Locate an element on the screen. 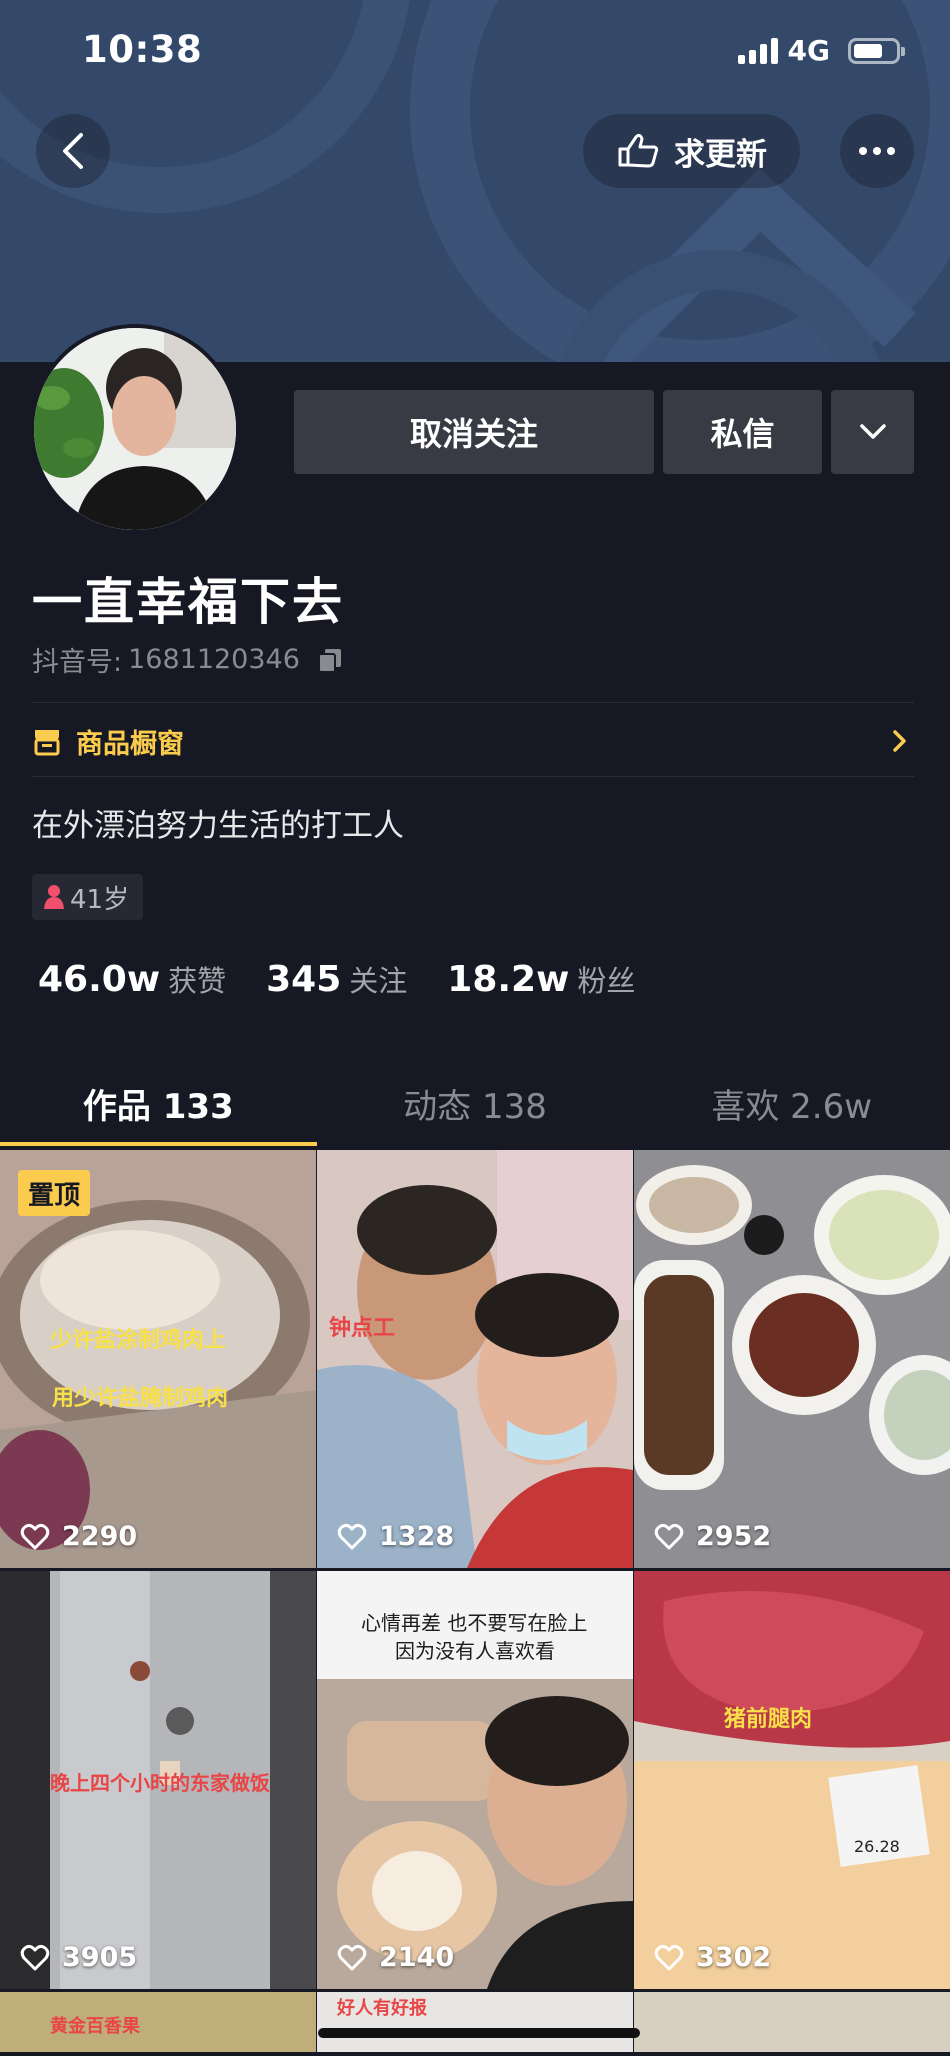 The image size is (950, 2056). copy-icon is located at coordinates (330, 660).